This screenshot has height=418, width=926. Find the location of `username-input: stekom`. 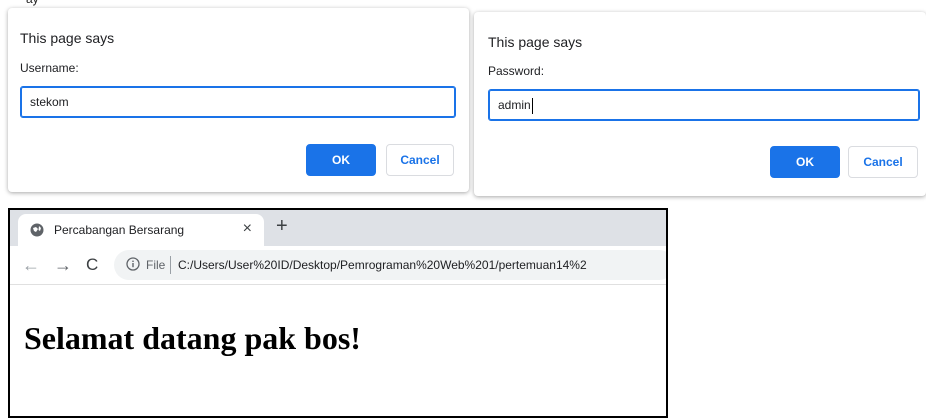

username-input: stekom is located at coordinates (238, 102).